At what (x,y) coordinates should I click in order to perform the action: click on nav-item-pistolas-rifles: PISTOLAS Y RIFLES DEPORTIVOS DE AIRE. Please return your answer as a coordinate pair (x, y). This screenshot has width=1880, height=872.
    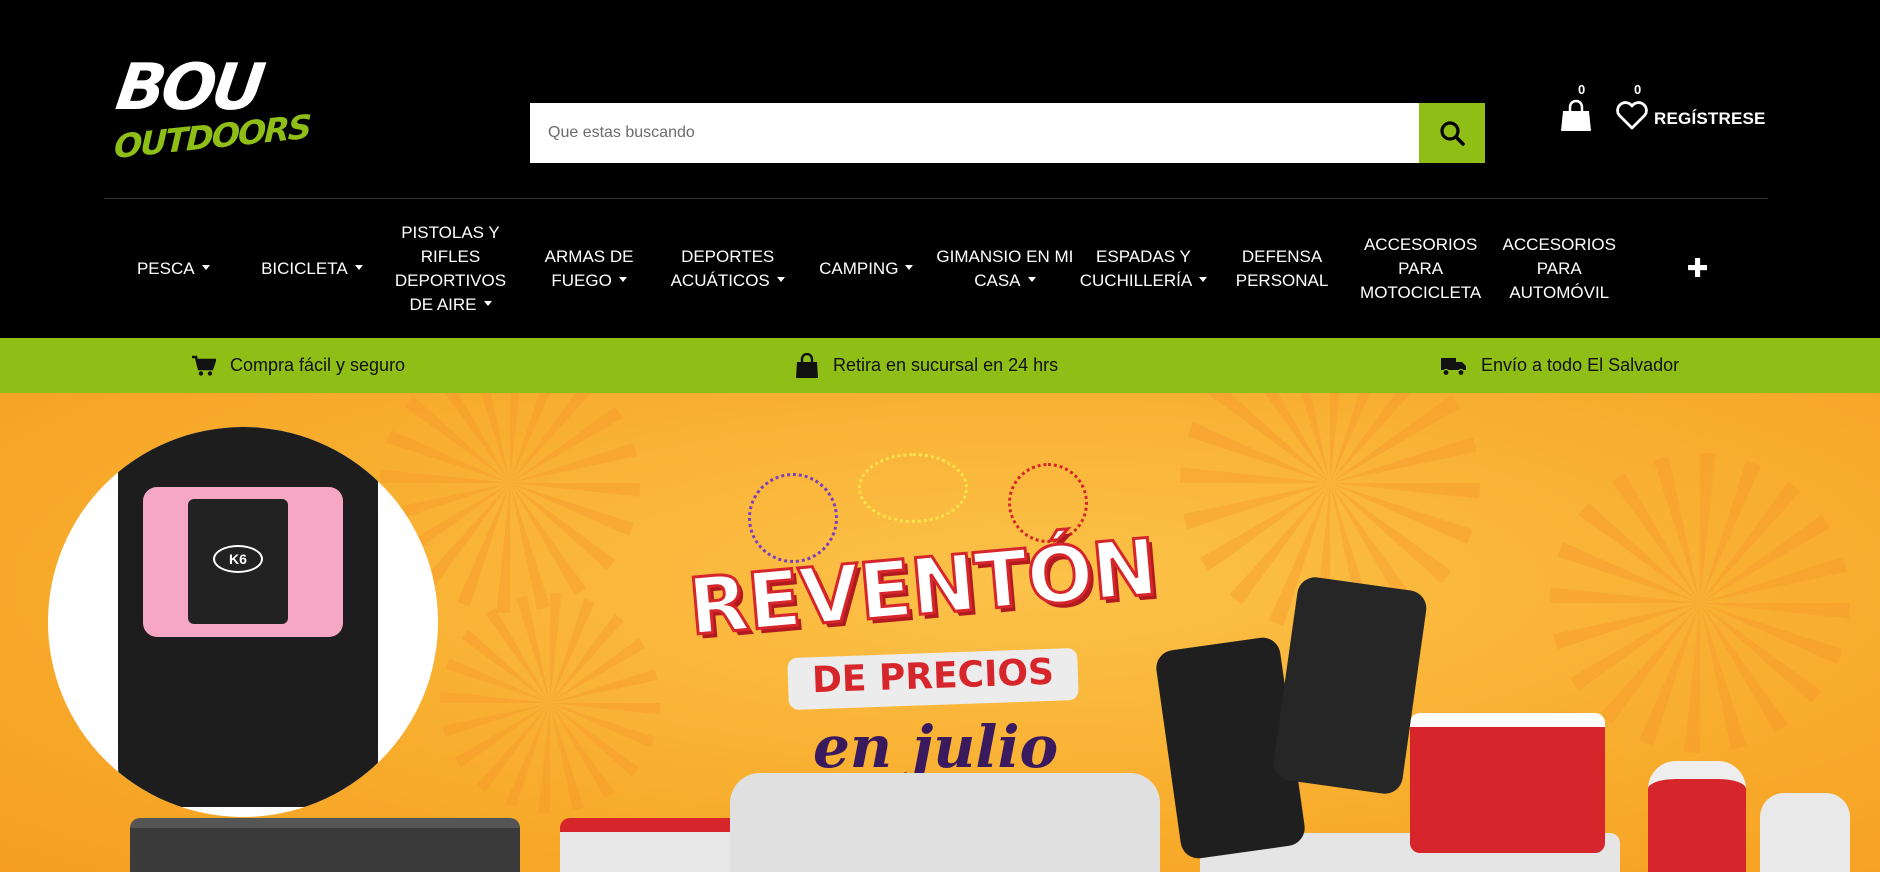
    Looking at the image, I should click on (450, 269).